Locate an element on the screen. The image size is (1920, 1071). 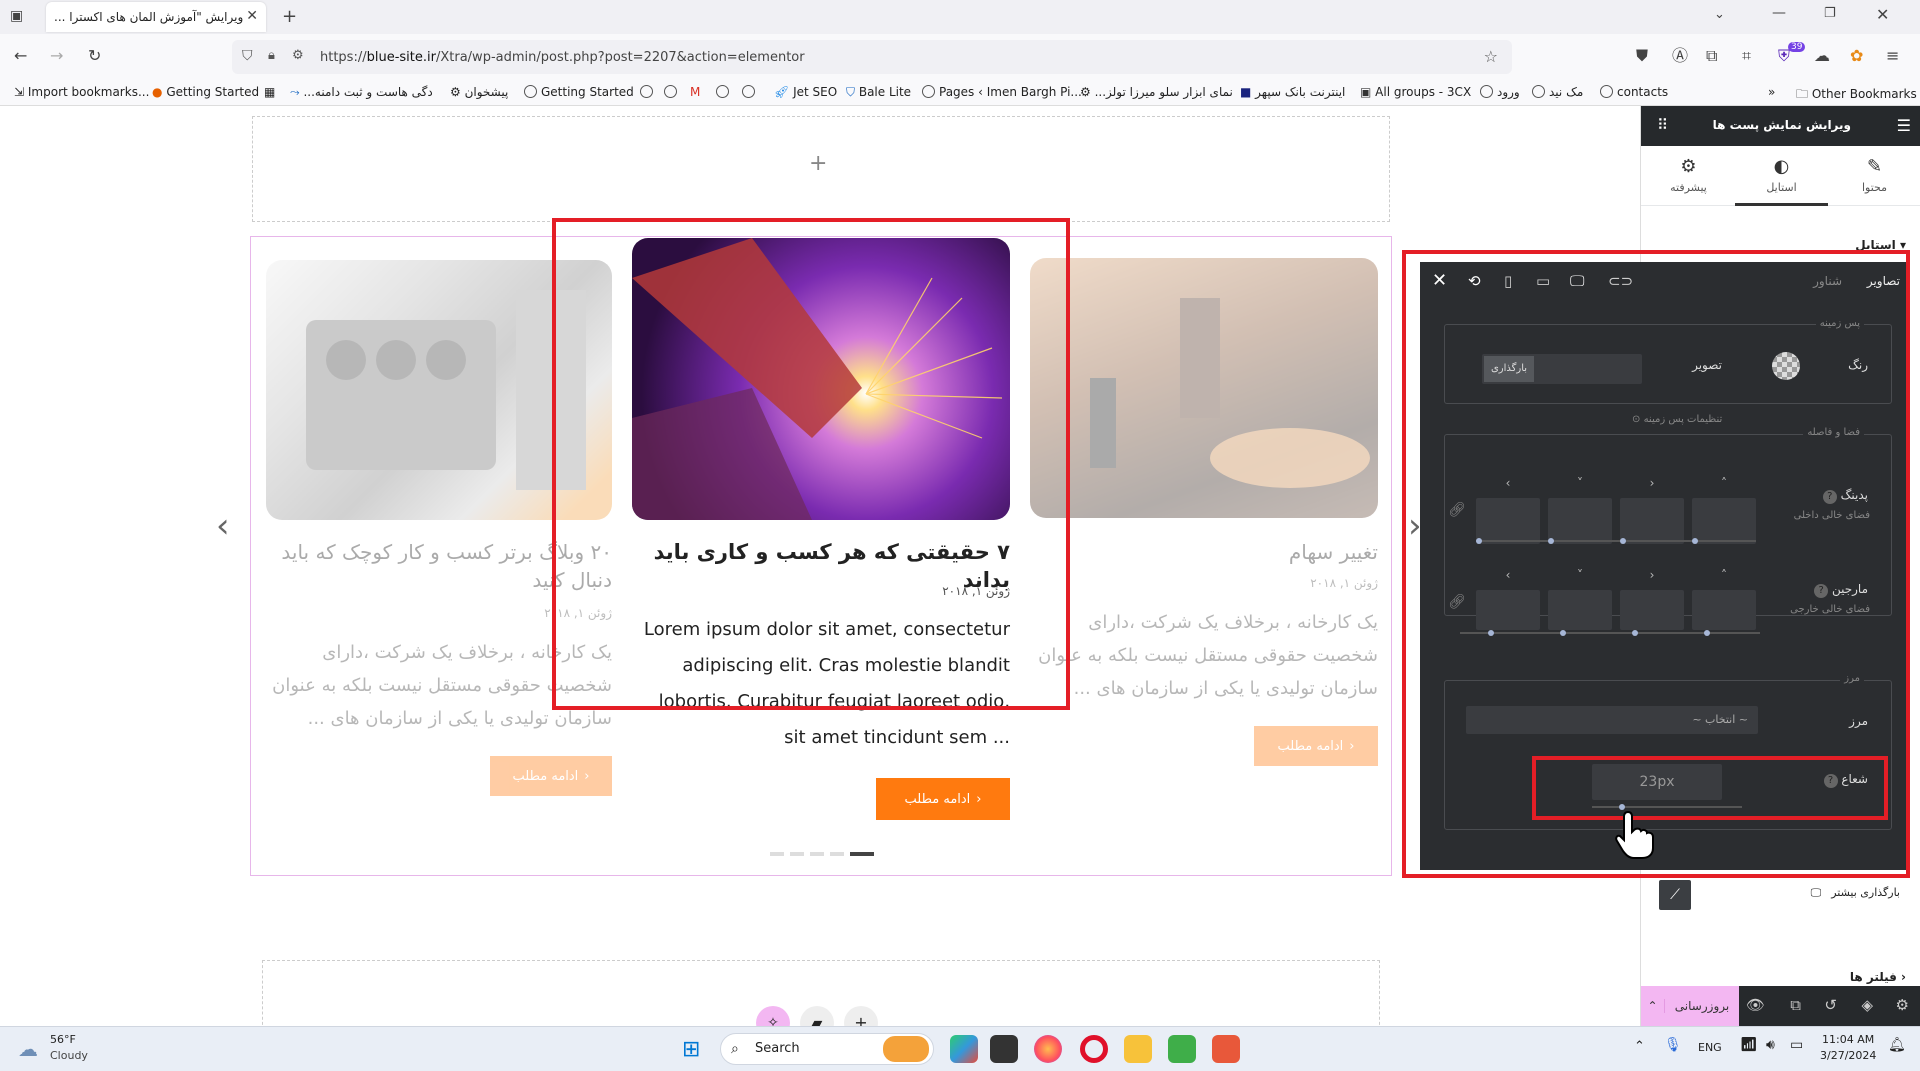
bookmark-item: ▣ All groups - 3CX is located at coordinates (1415, 92).